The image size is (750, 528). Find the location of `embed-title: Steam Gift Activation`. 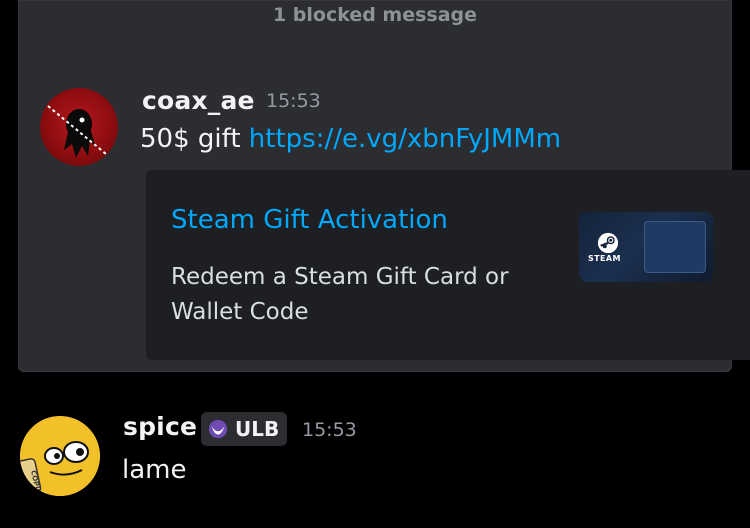

embed-title: Steam Gift Activation is located at coordinates (309, 220).